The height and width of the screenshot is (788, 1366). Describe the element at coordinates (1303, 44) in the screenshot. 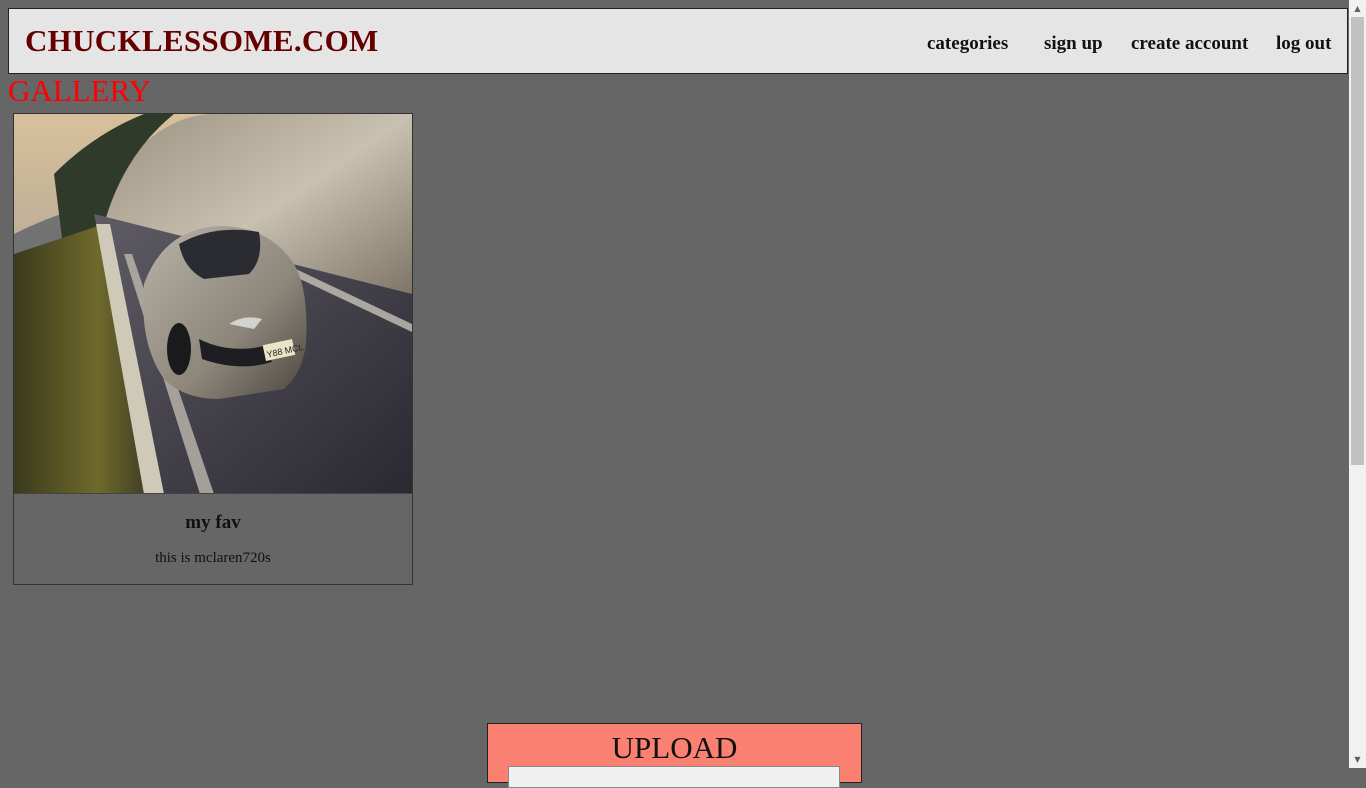

I see `nav-log-out: log out` at that location.